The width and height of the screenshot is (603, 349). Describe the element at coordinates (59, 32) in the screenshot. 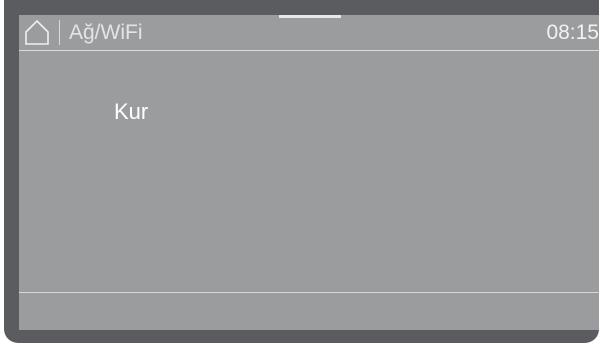

I see `header-divider` at that location.